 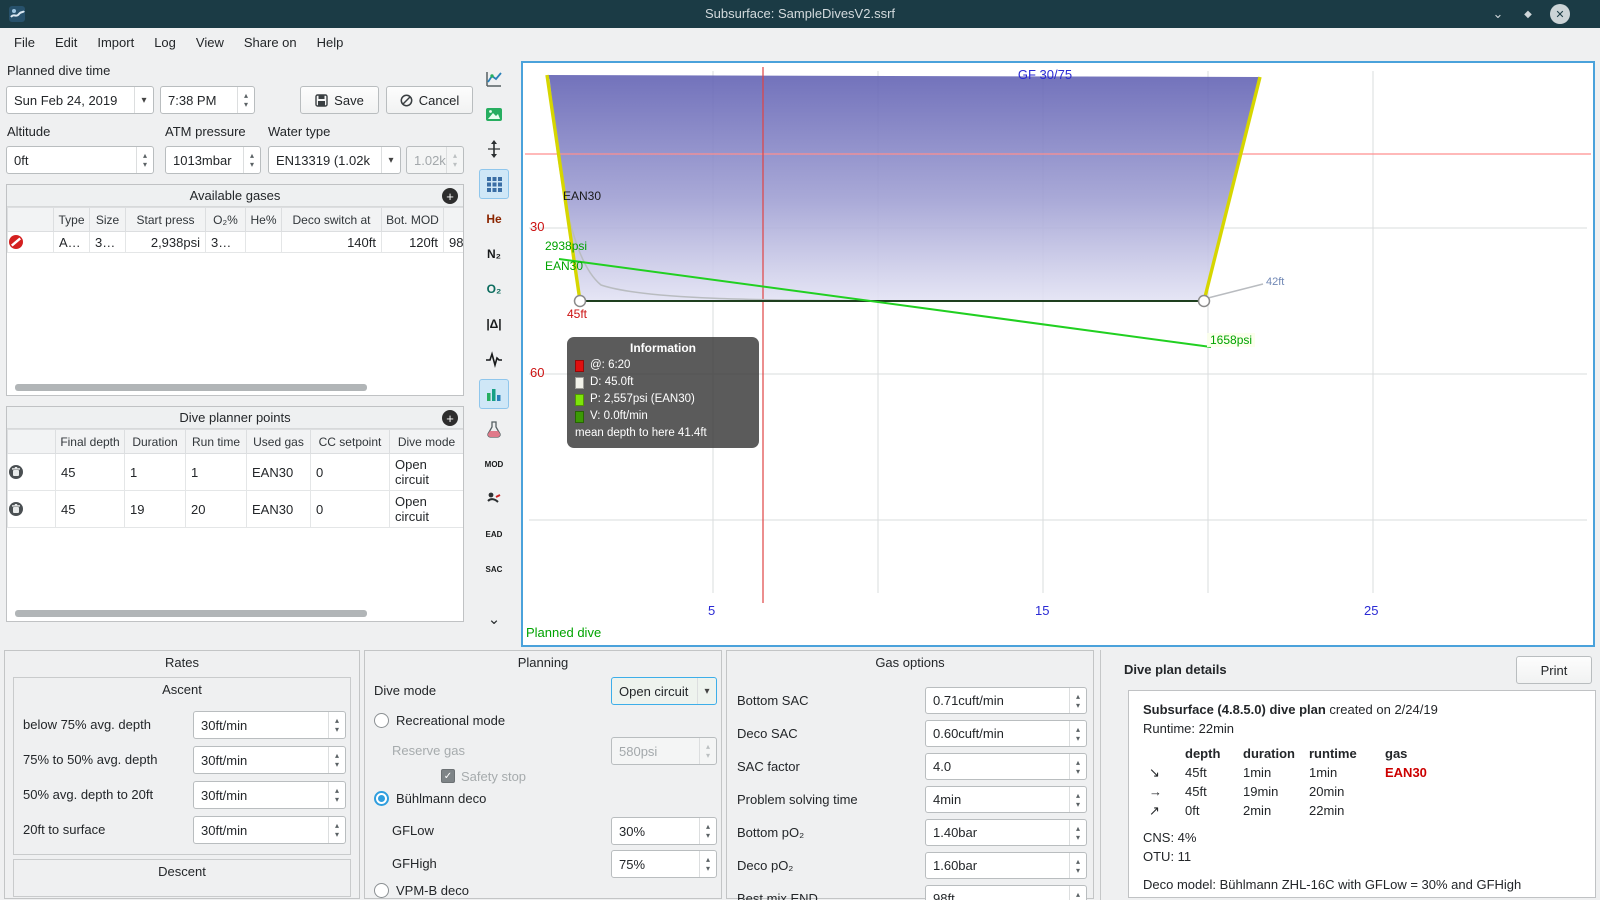 I want to click on save-button: Save, so click(x=339, y=100).